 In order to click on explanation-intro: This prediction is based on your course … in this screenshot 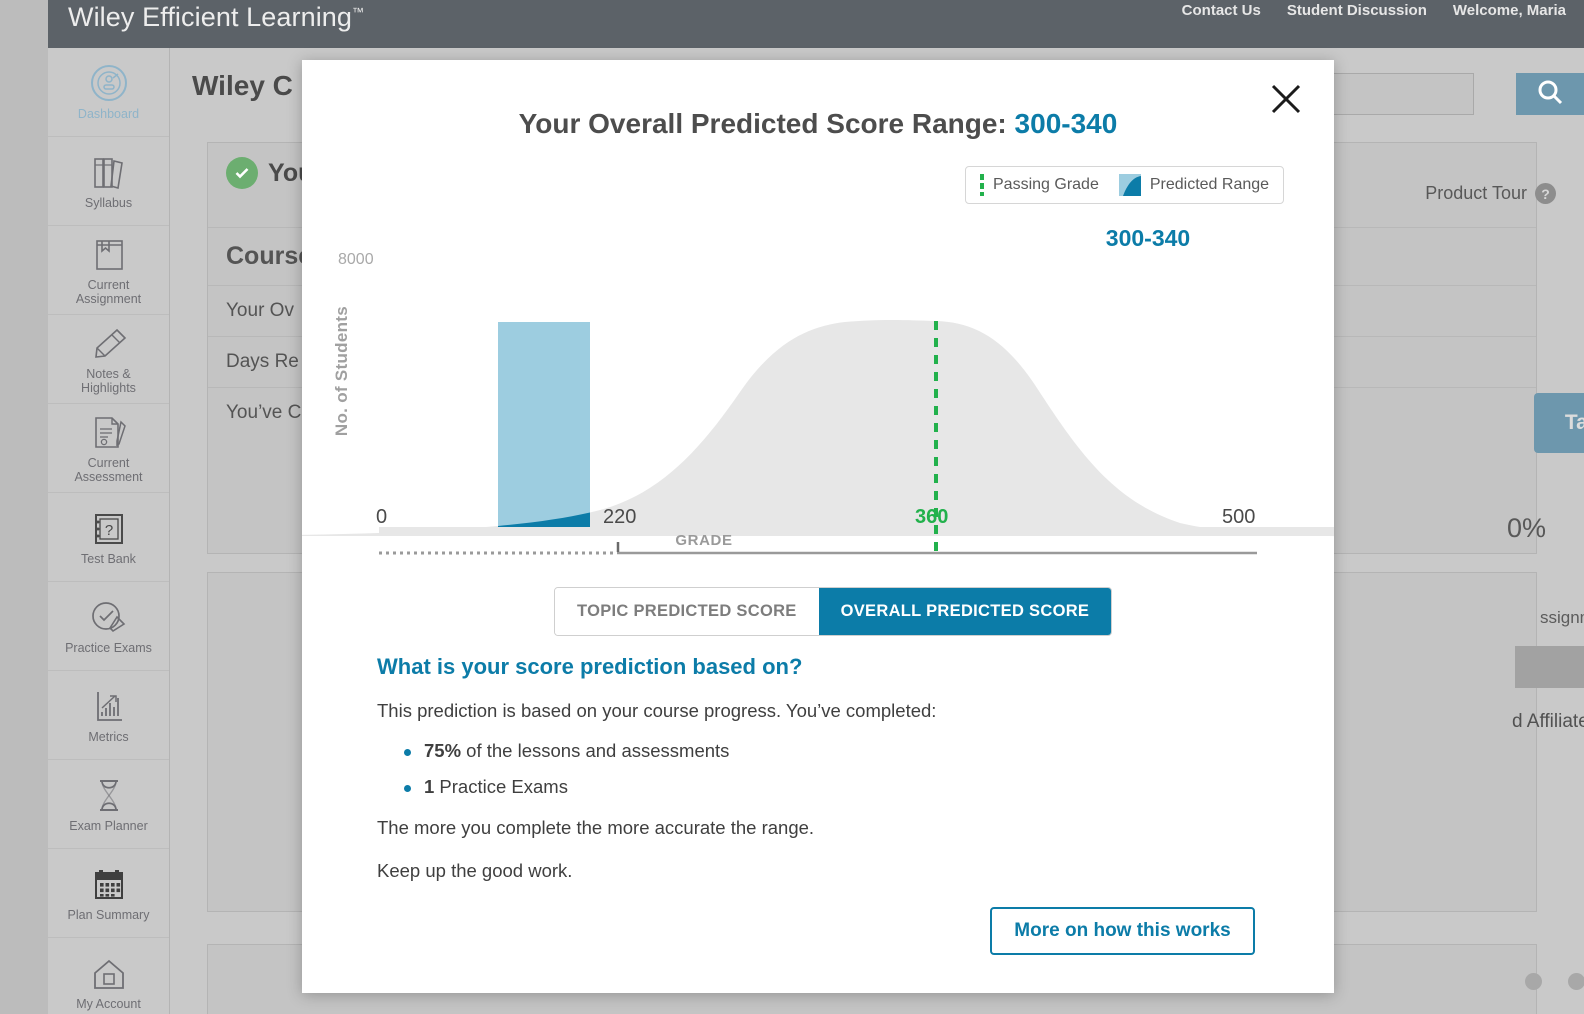, I will do `click(657, 710)`.